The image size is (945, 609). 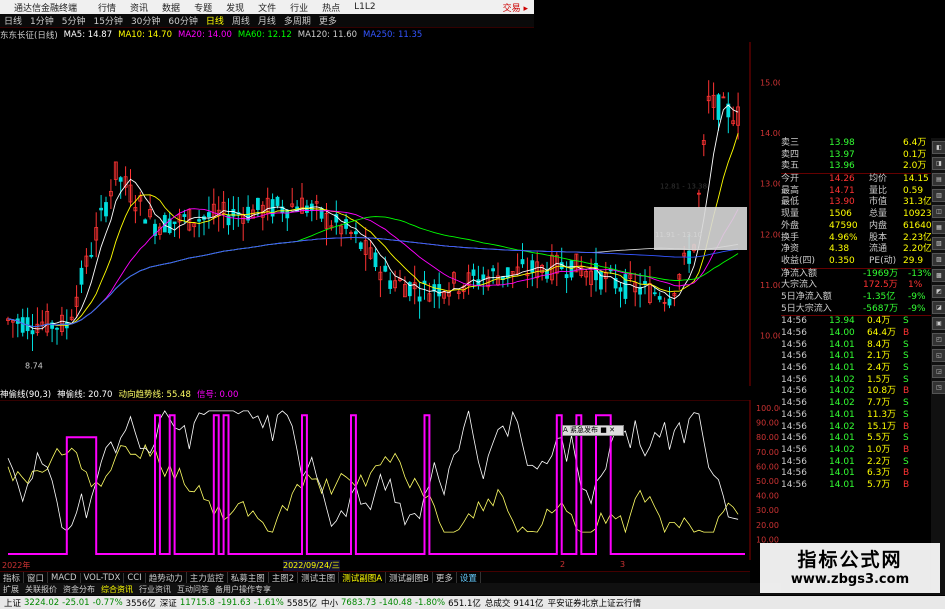 I want to click on quote-value: 31.3亿, so click(x=918, y=202).